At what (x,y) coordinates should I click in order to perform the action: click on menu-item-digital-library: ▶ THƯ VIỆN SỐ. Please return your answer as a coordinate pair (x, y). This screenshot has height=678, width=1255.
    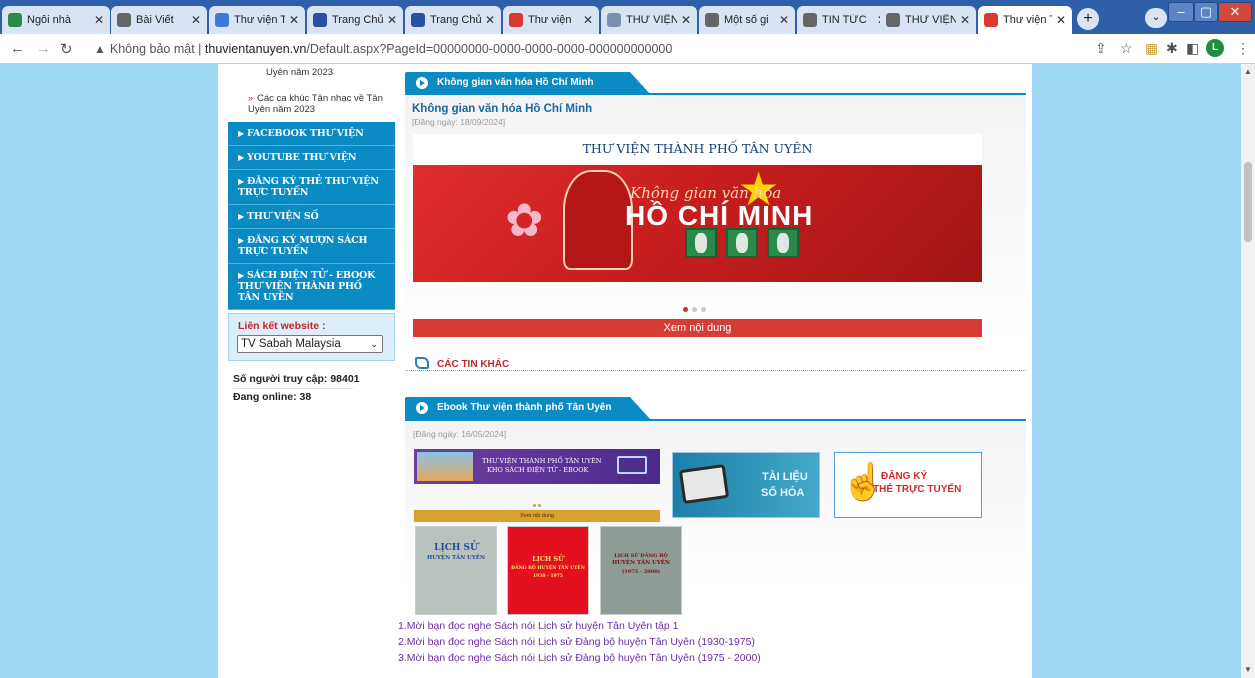
    Looking at the image, I should click on (311, 217).